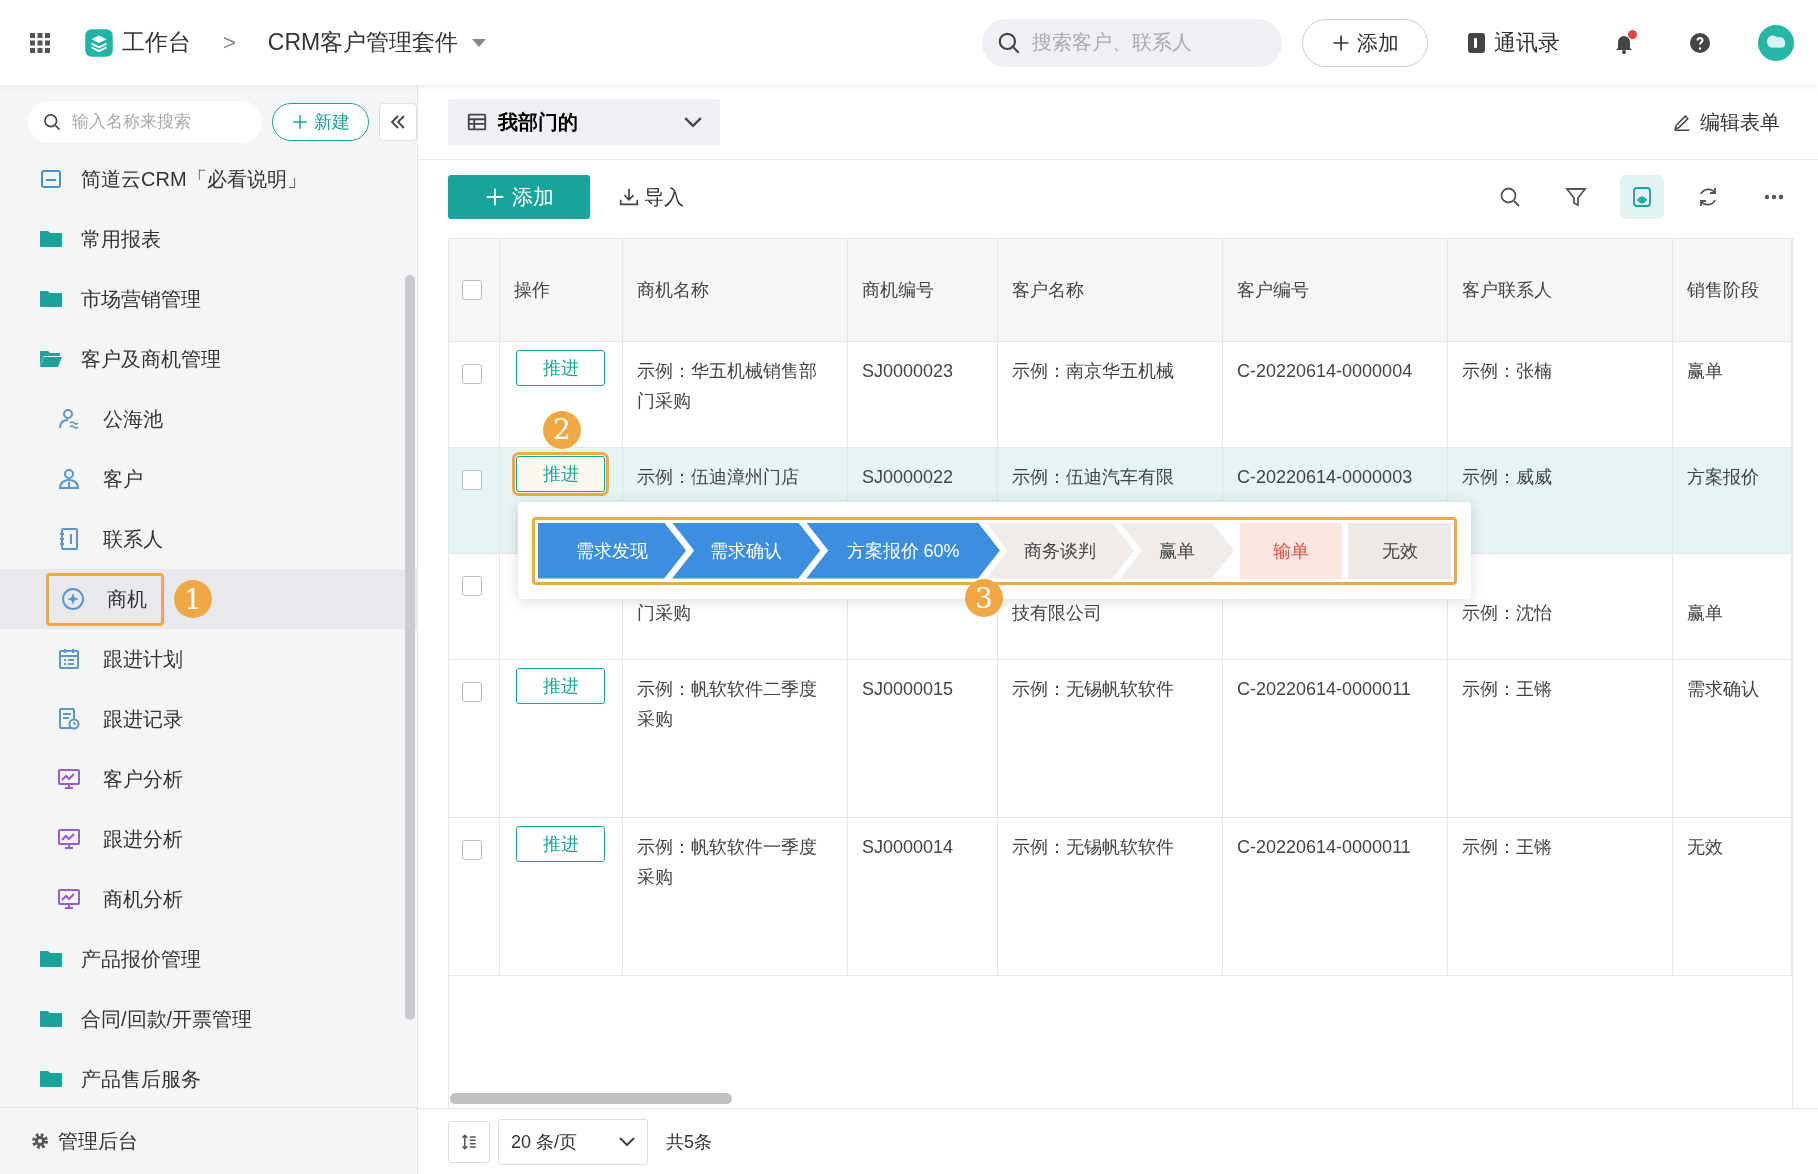 This screenshot has height=1174, width=1818. What do you see at coordinates (120, 839) in the screenshot?
I see `nav-item: 跟进分析` at bounding box center [120, 839].